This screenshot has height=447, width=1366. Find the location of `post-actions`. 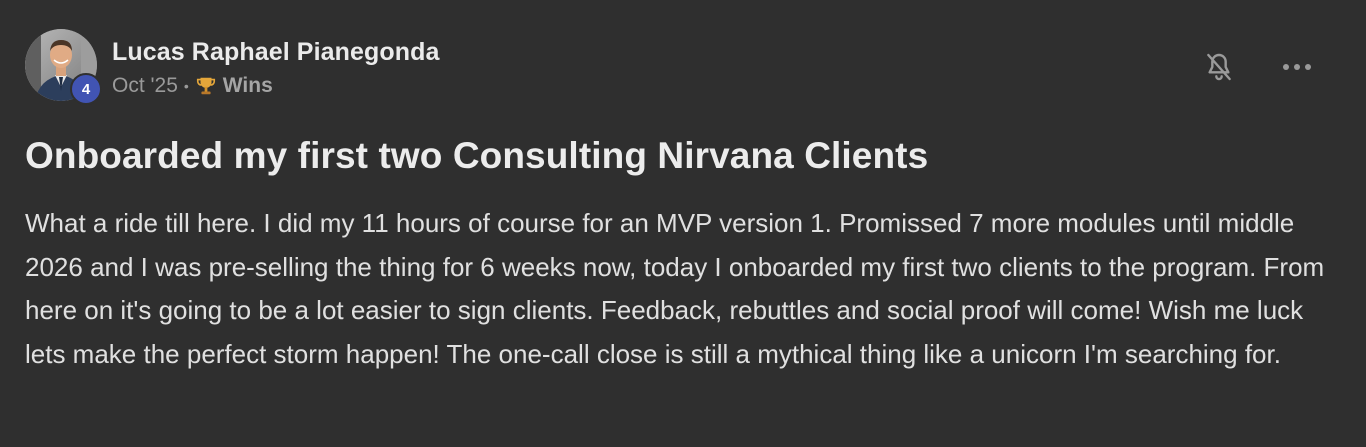

post-actions is located at coordinates (1258, 67).